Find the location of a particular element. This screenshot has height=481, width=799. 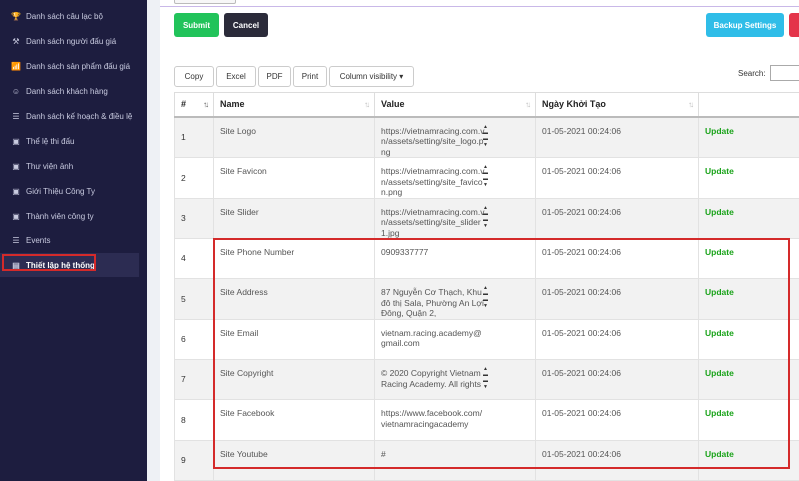

sidebar-item-system-settings: ▤ Thiết lập hệ thống is located at coordinates (69, 265).